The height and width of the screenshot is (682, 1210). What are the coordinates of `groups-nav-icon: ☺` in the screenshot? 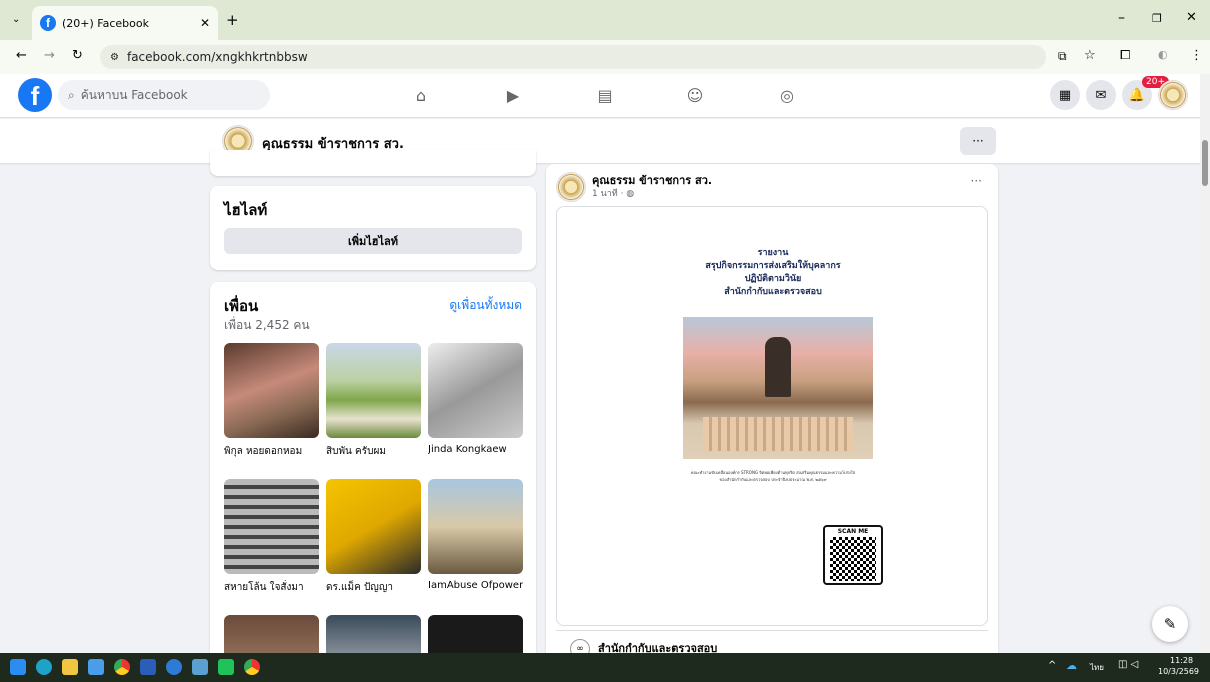 It's located at (695, 95).